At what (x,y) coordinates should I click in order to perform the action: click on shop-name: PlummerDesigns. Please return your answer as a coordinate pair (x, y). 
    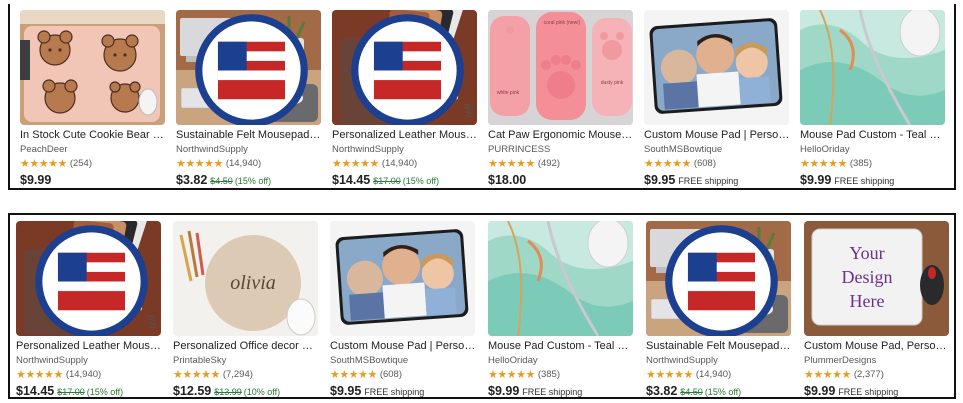
    Looking at the image, I should click on (840, 360).